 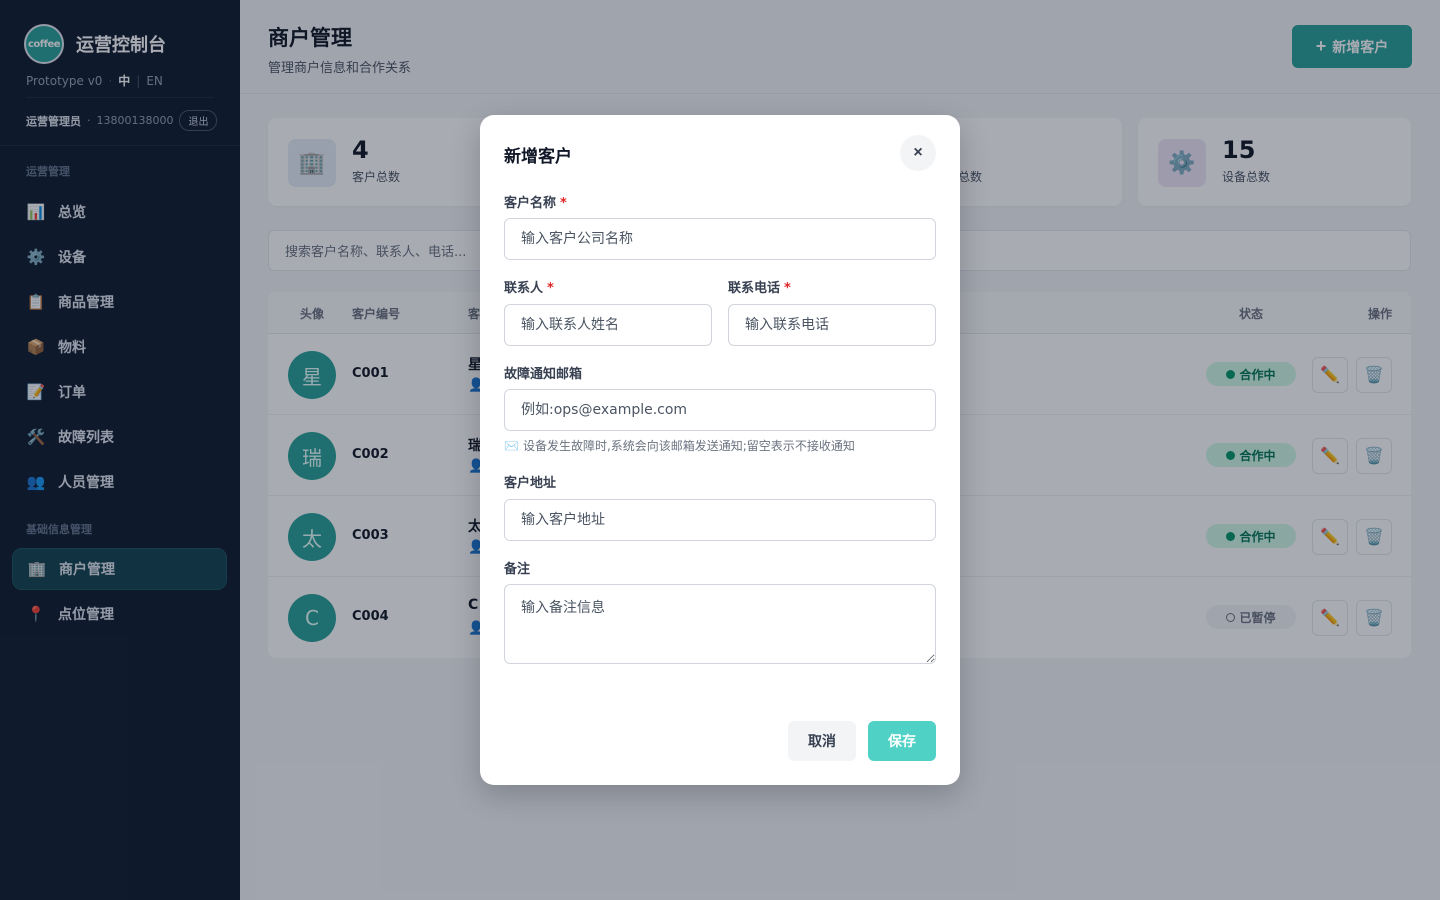 I want to click on email-label: 故障通知邮箱, so click(x=543, y=374).